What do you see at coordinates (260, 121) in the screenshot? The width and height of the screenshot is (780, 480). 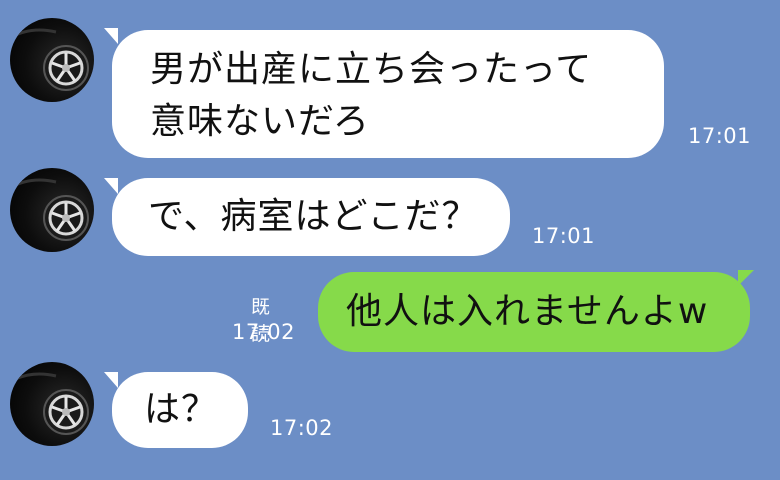 I see `message-text: 意味ないだろ` at bounding box center [260, 121].